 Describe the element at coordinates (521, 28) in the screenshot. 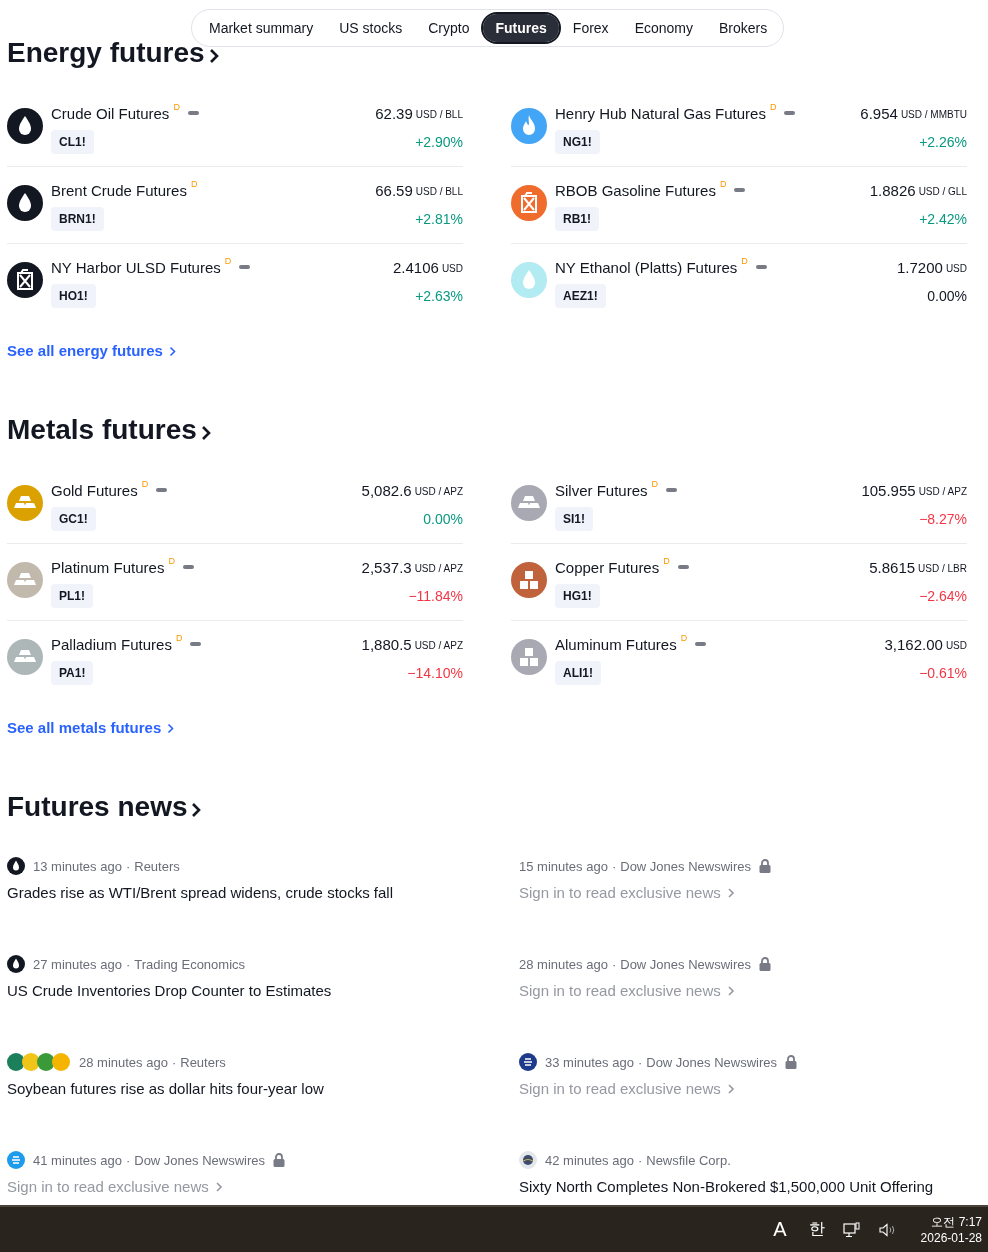

I see `tab: Futures` at that location.